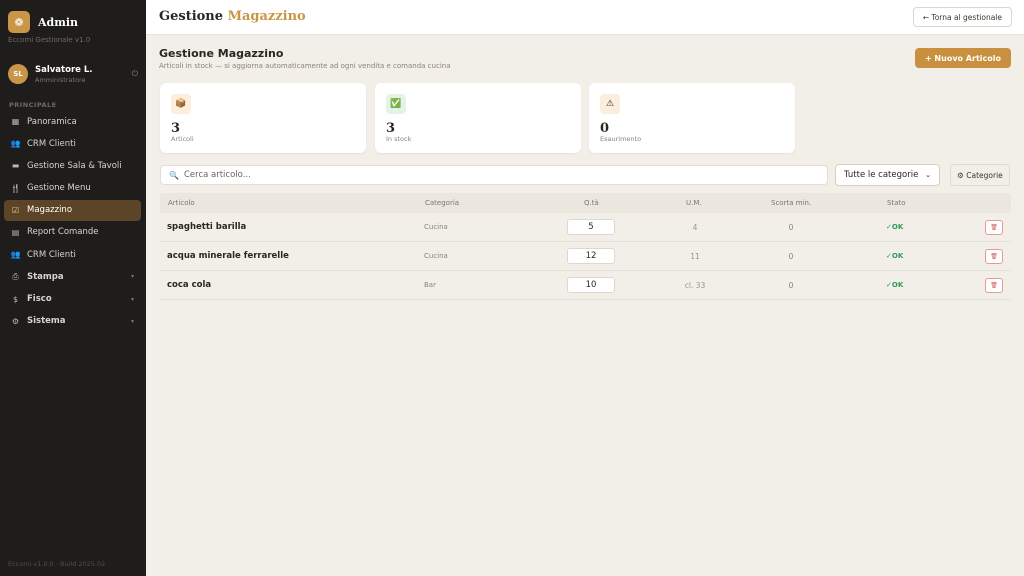 The height and width of the screenshot is (576, 1024). I want to click on quantity-input: 5, so click(591, 227).